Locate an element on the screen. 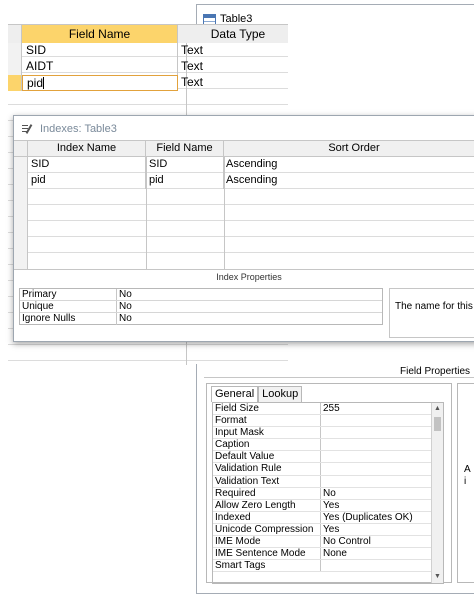  property-row: Caption is located at coordinates (328, 445).